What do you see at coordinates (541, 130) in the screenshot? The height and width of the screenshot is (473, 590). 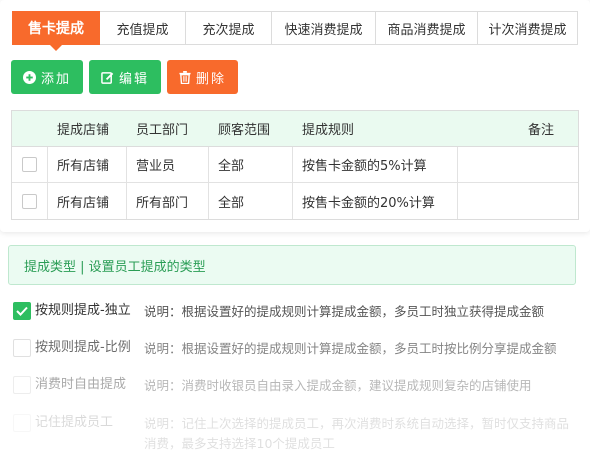 I see `header-remark: 备注` at bounding box center [541, 130].